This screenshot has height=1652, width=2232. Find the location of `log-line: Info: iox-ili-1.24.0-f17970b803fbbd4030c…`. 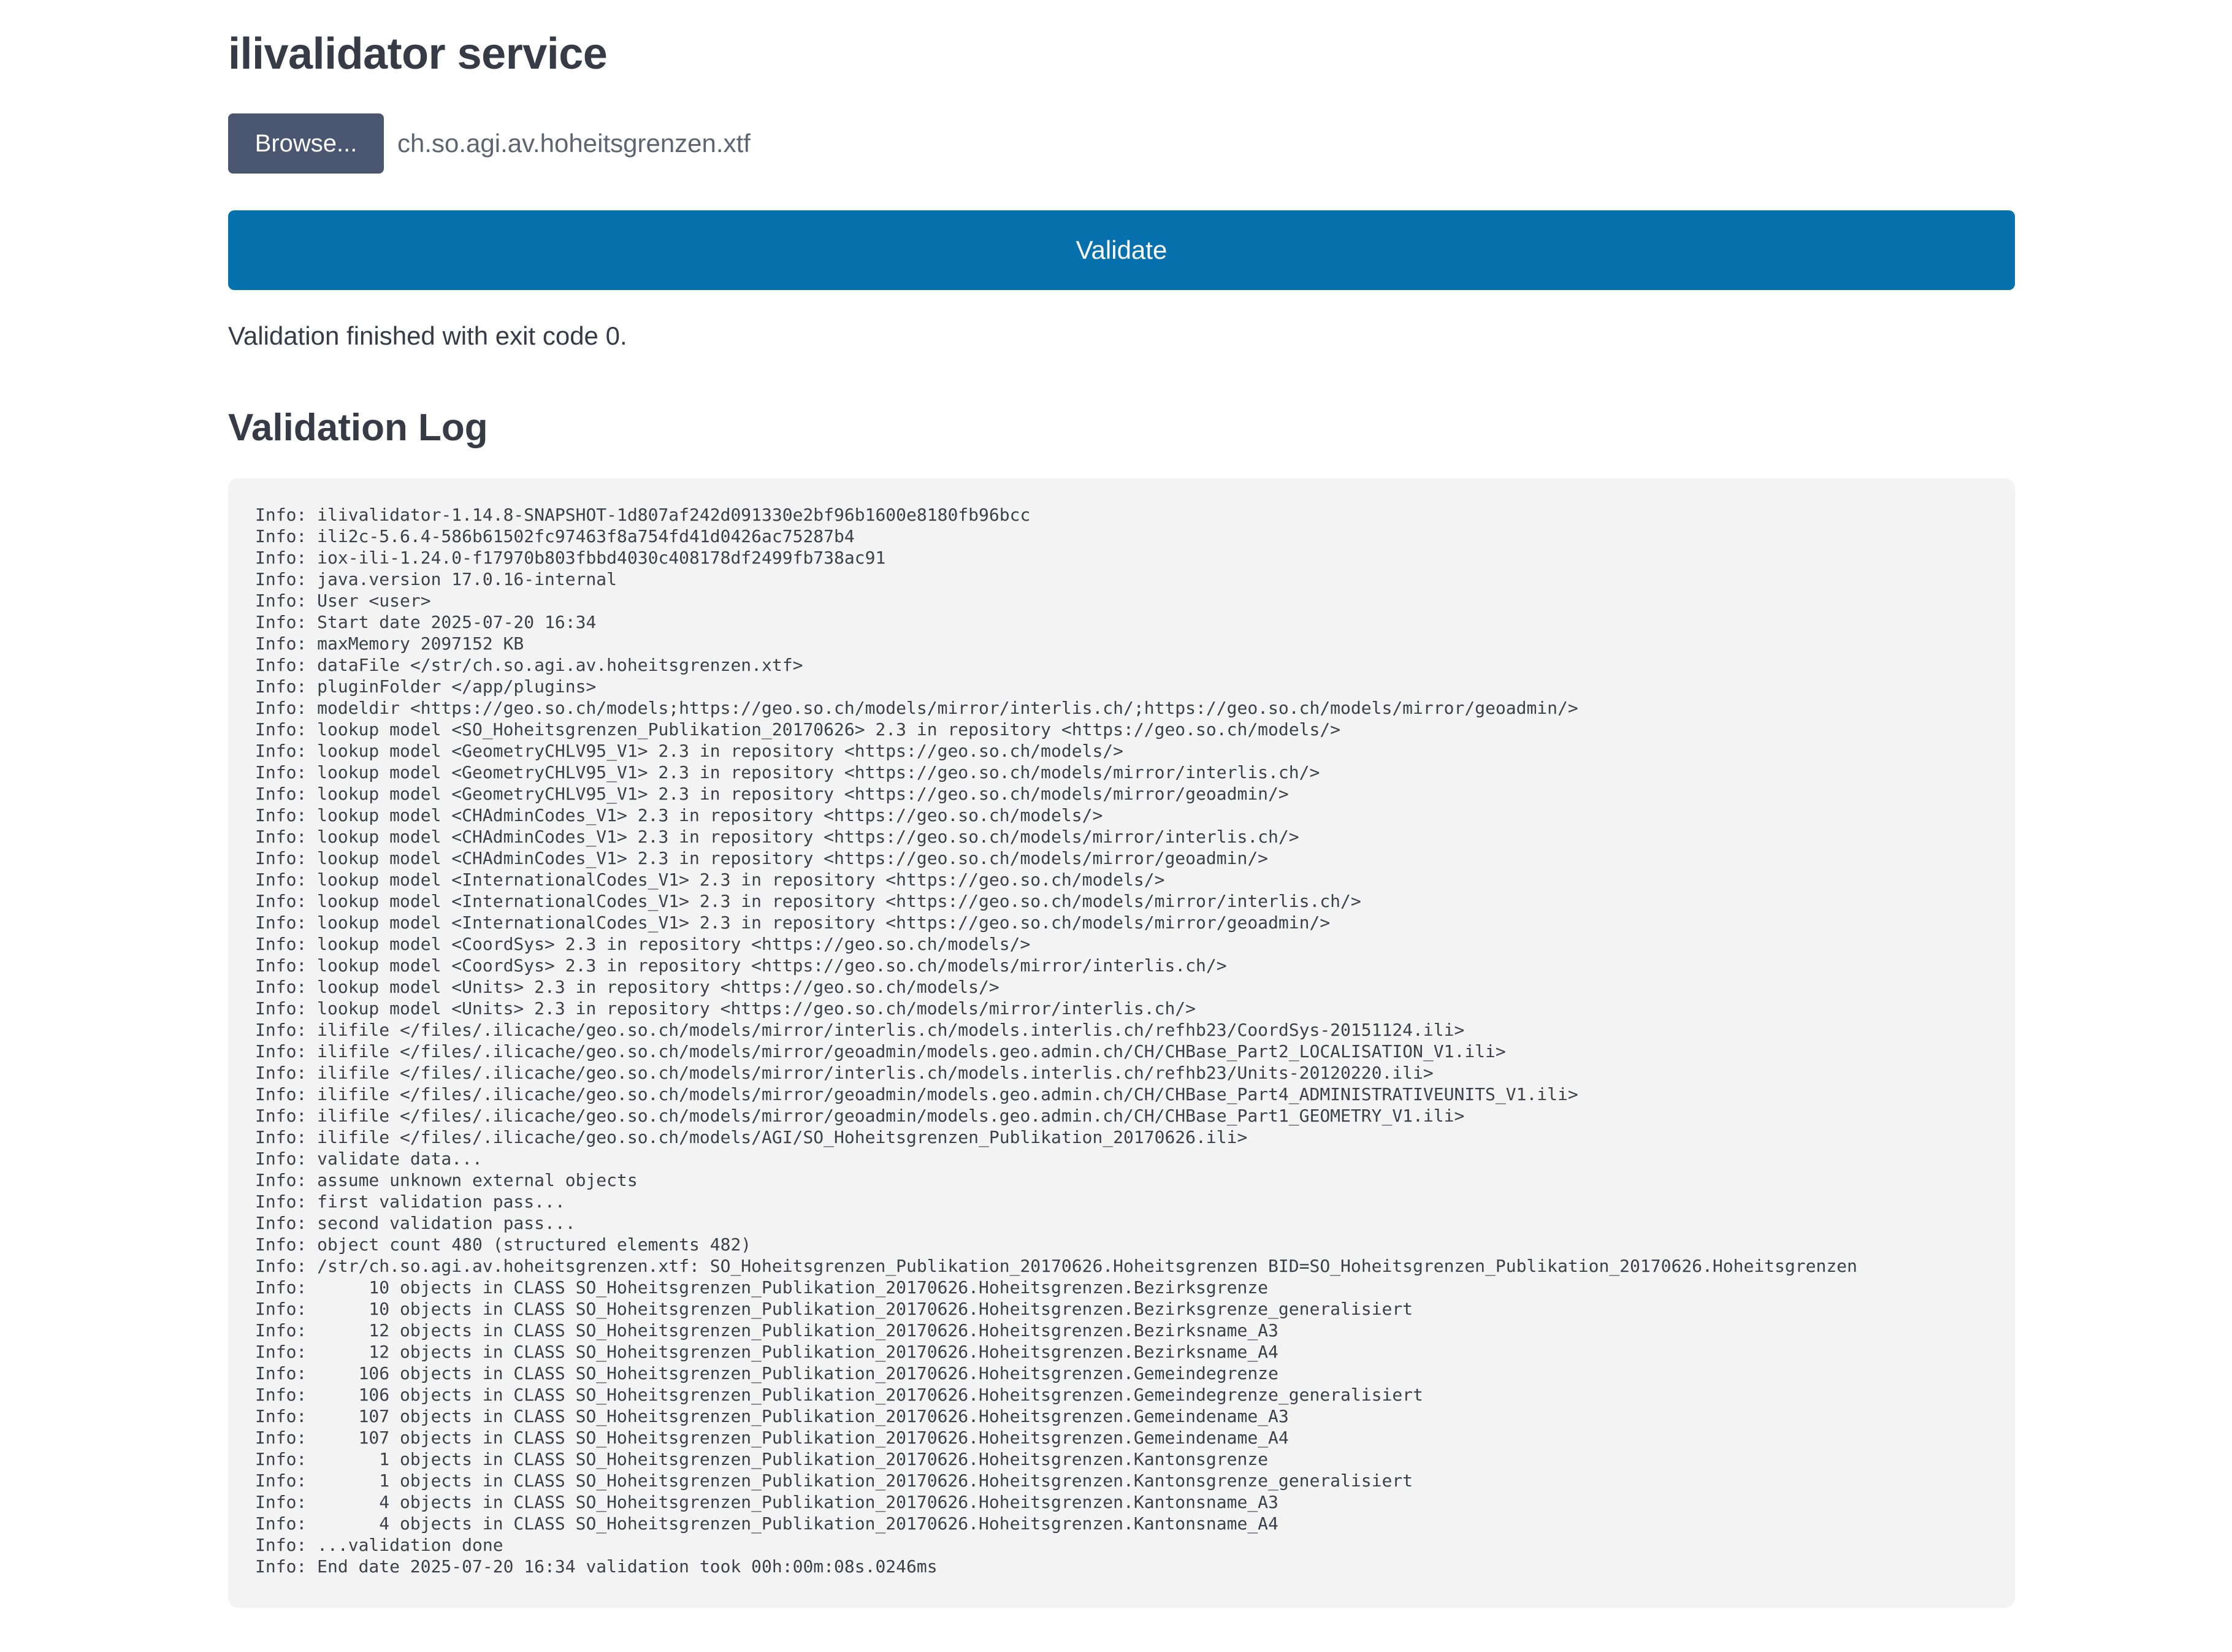

log-line: Info: iox-ili-1.24.0-f17970b803fbbd4030c… is located at coordinates (570, 558).